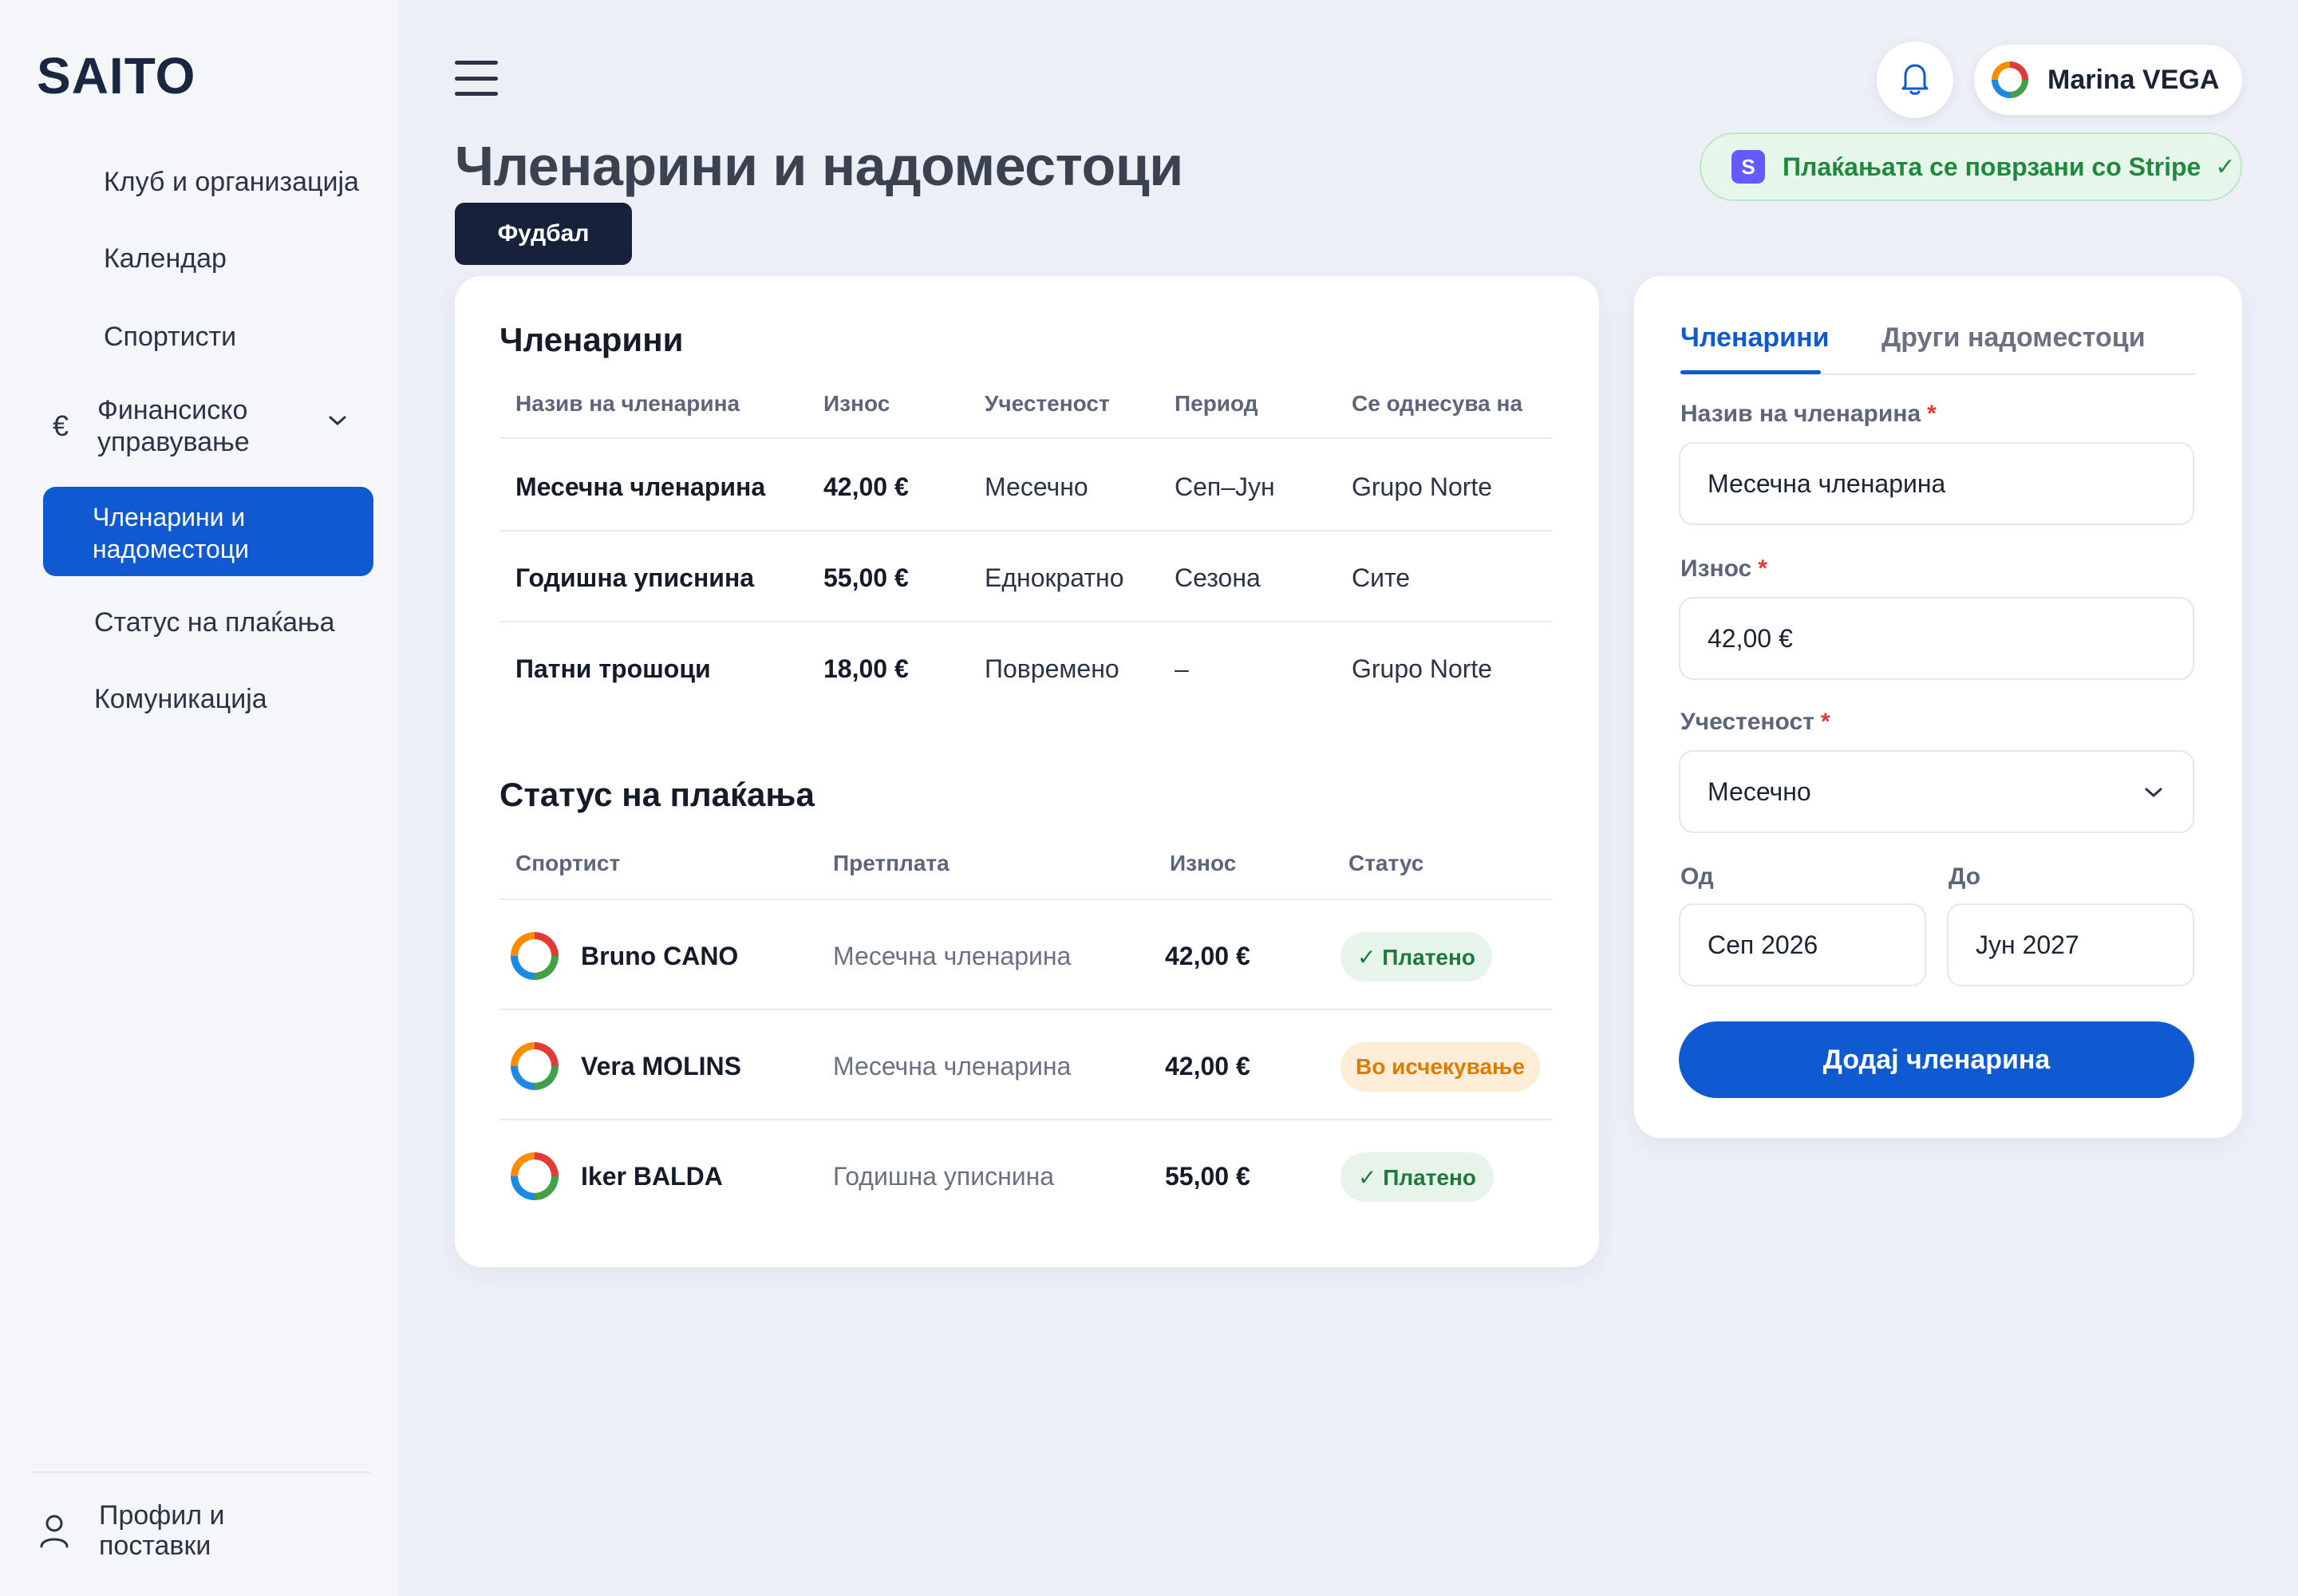 The image size is (2298, 1596). I want to click on saito-logo: SAITO, so click(116, 75).